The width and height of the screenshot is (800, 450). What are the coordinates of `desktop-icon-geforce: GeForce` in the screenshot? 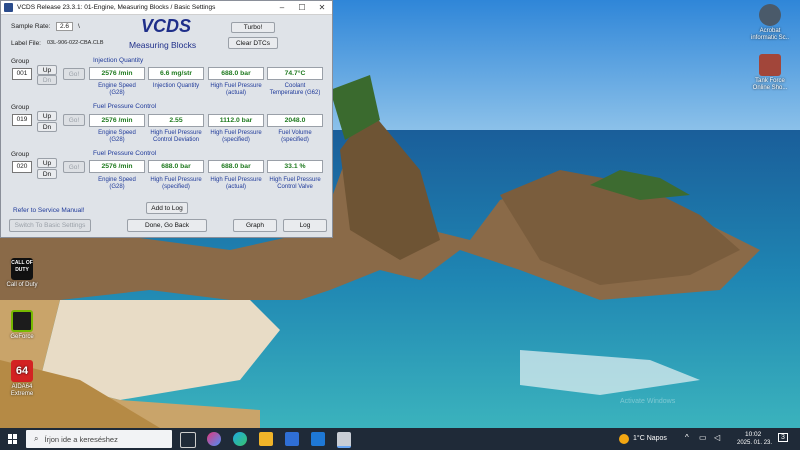 It's located at (22, 325).